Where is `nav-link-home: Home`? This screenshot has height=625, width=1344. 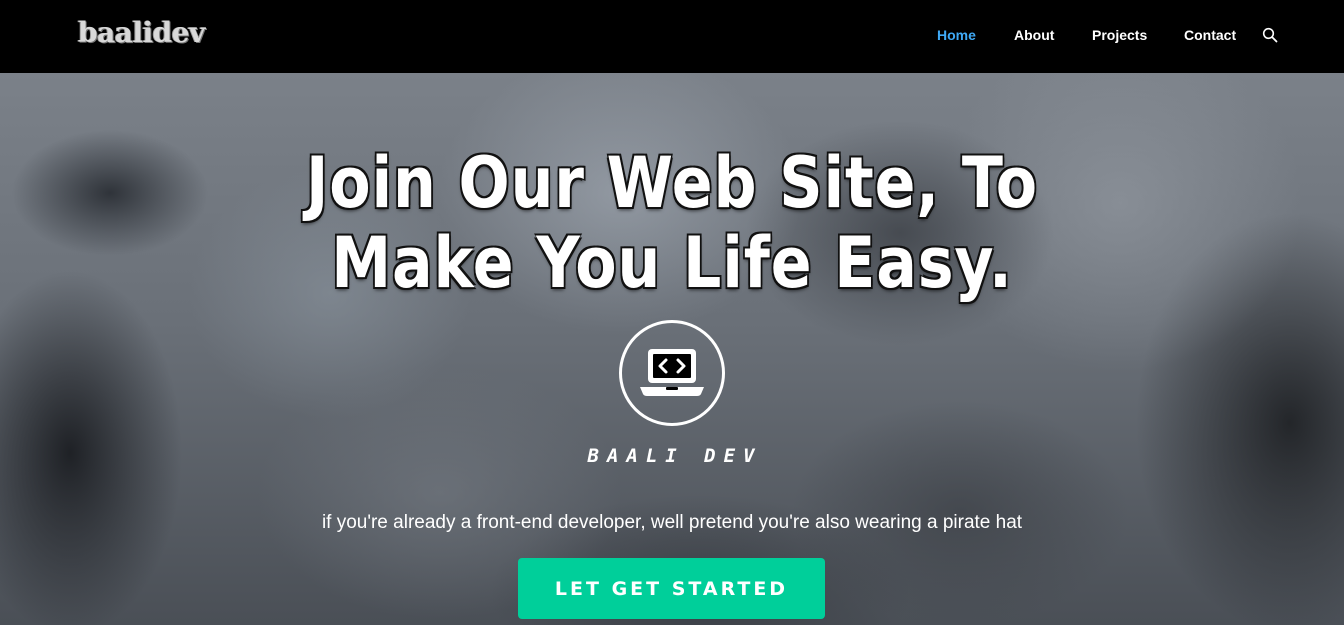
nav-link-home: Home is located at coordinates (956, 35).